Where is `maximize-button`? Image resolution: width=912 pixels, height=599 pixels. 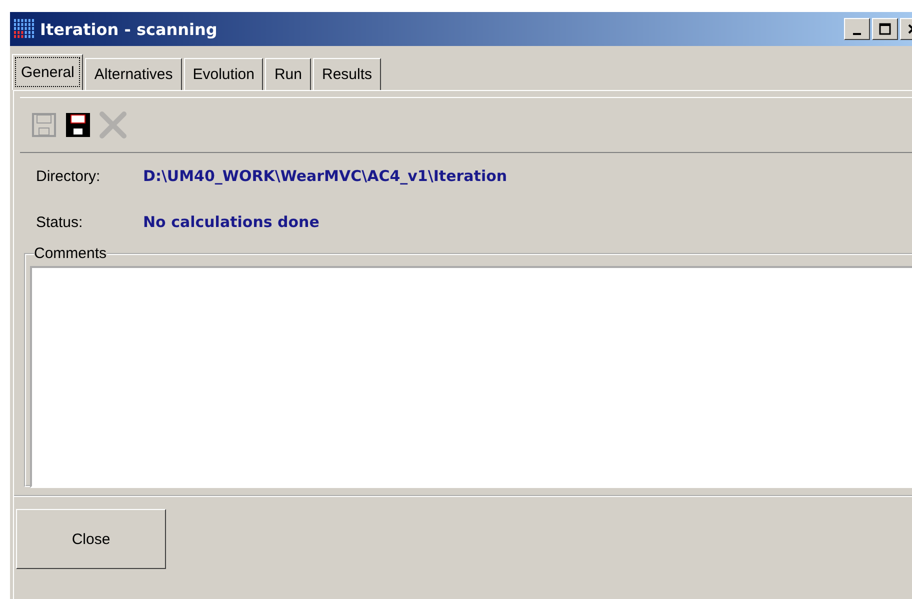 maximize-button is located at coordinates (885, 29).